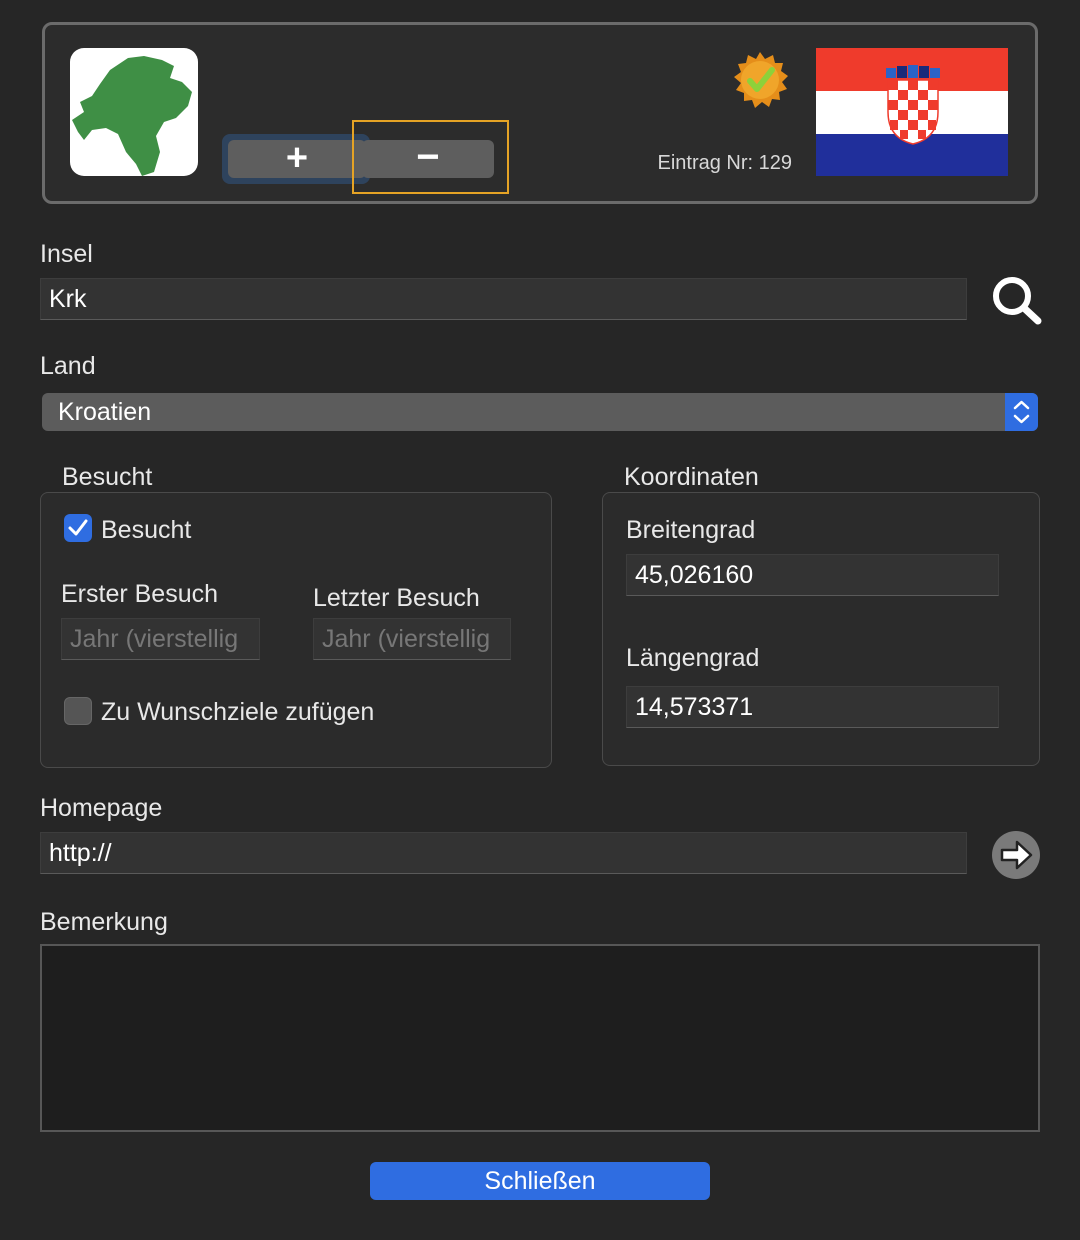  I want to click on remark-label: Bemerkung, so click(104, 922).